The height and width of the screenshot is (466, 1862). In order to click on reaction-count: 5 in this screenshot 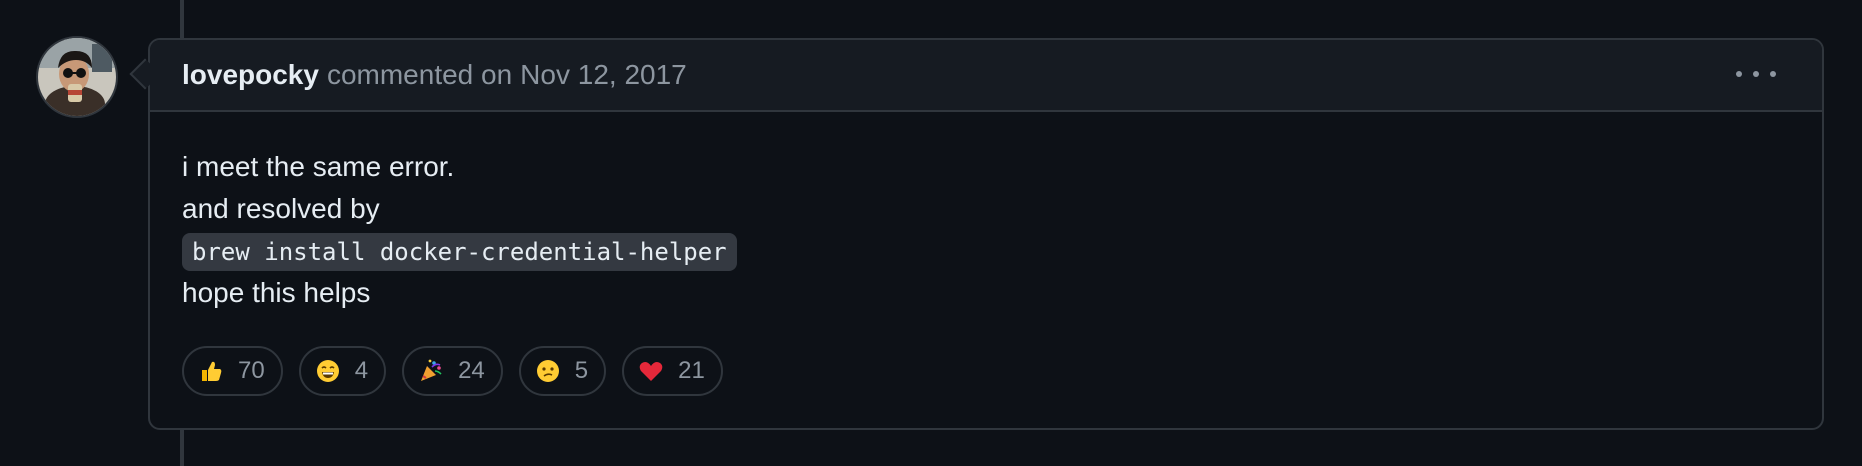, I will do `click(581, 370)`.